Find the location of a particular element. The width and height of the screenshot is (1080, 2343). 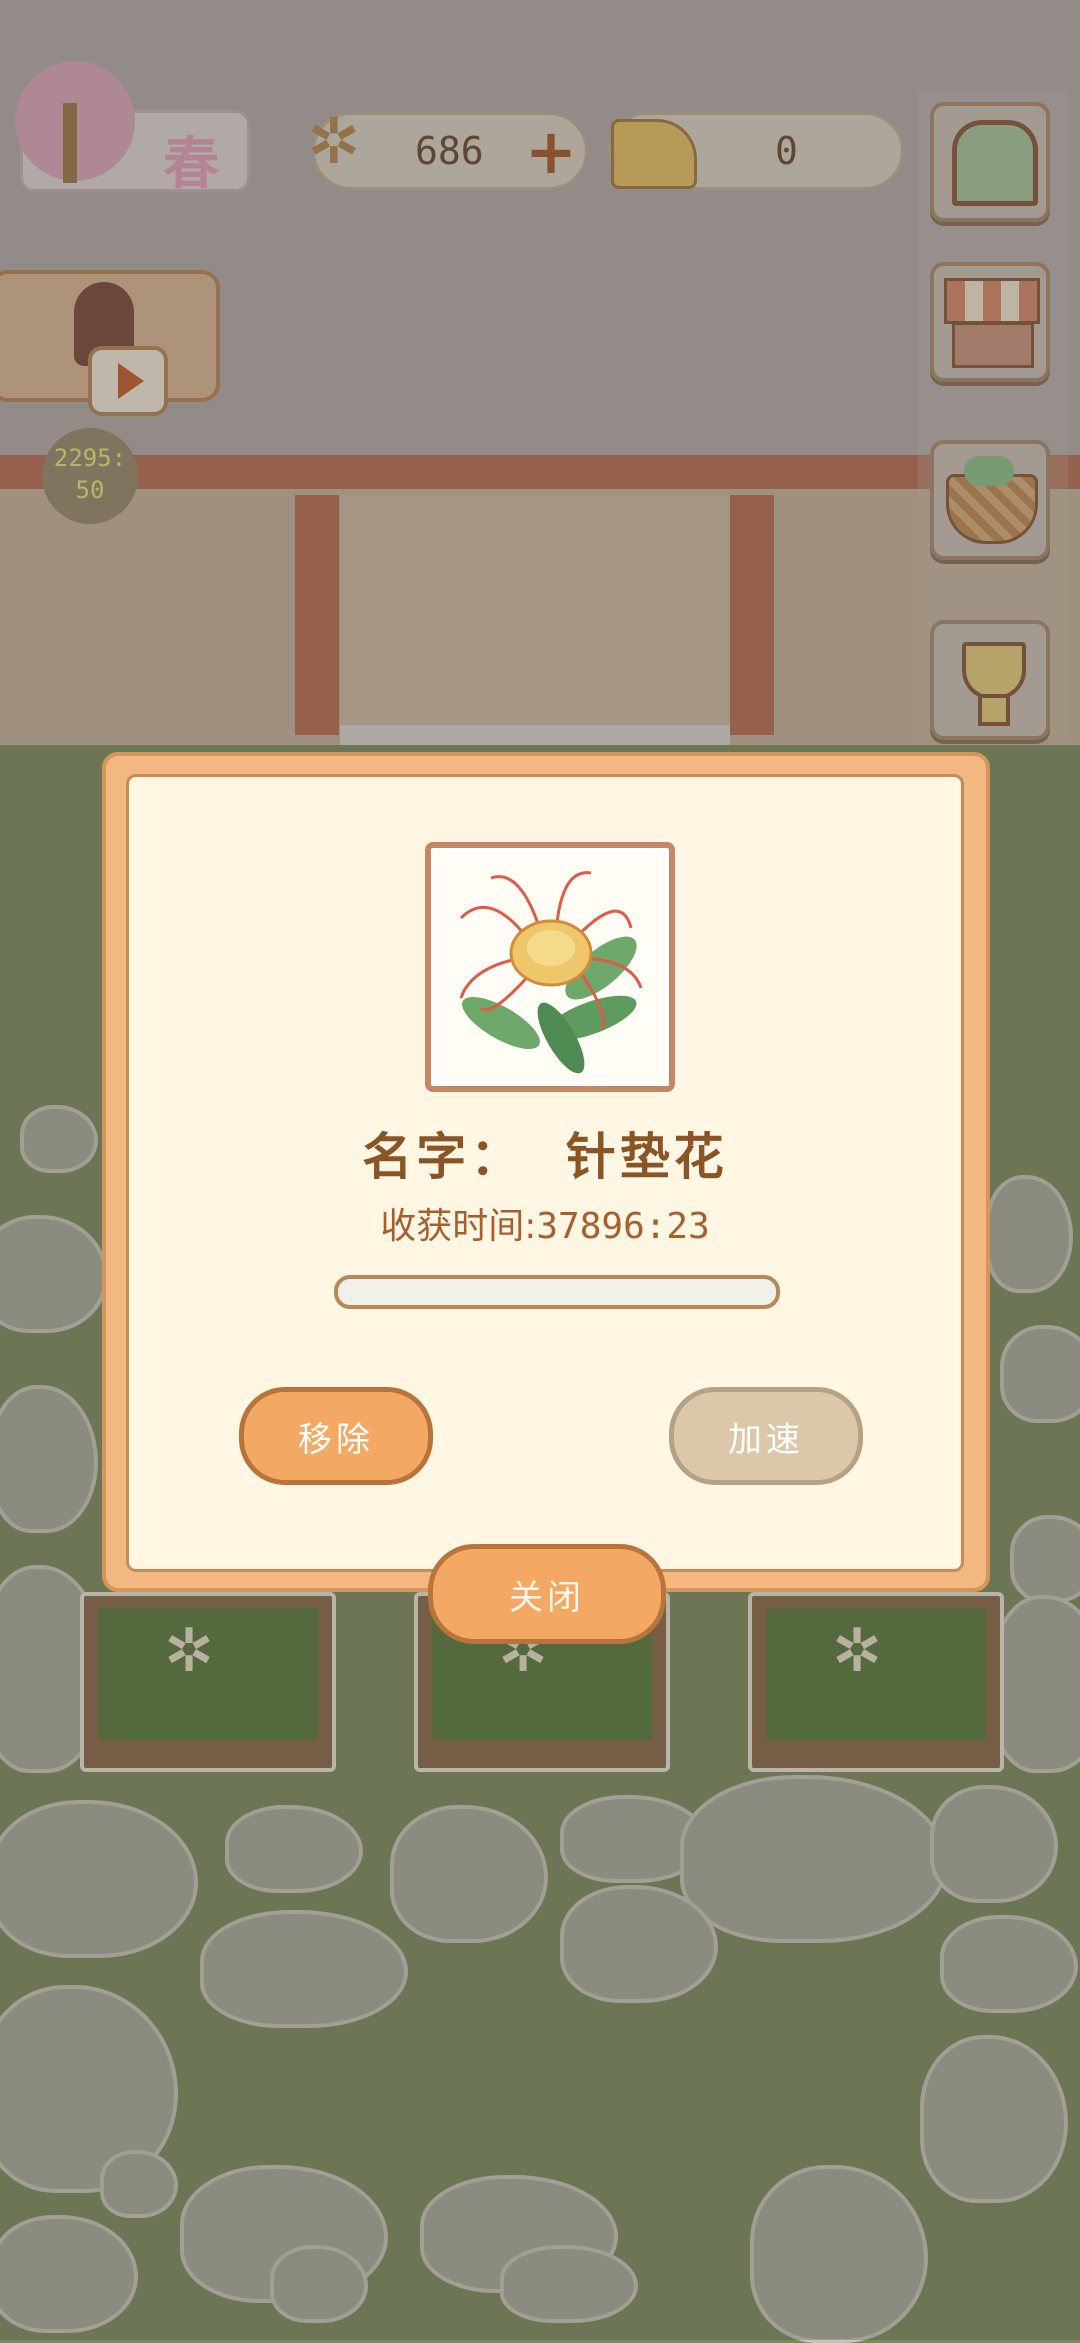

harvest-time-row: 收获时间:37896:23 is located at coordinates (545, 1223).